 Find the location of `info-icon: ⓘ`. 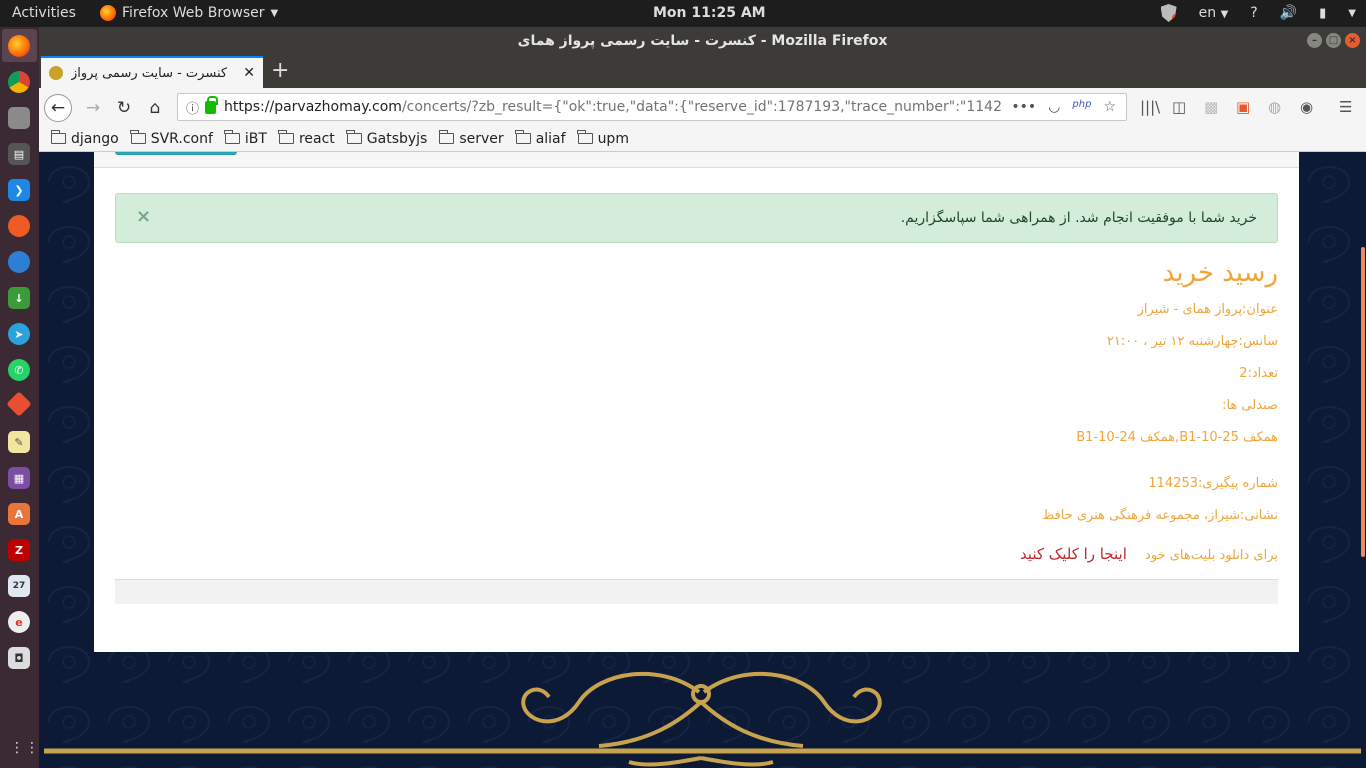

info-icon: ⓘ is located at coordinates (192, 107).